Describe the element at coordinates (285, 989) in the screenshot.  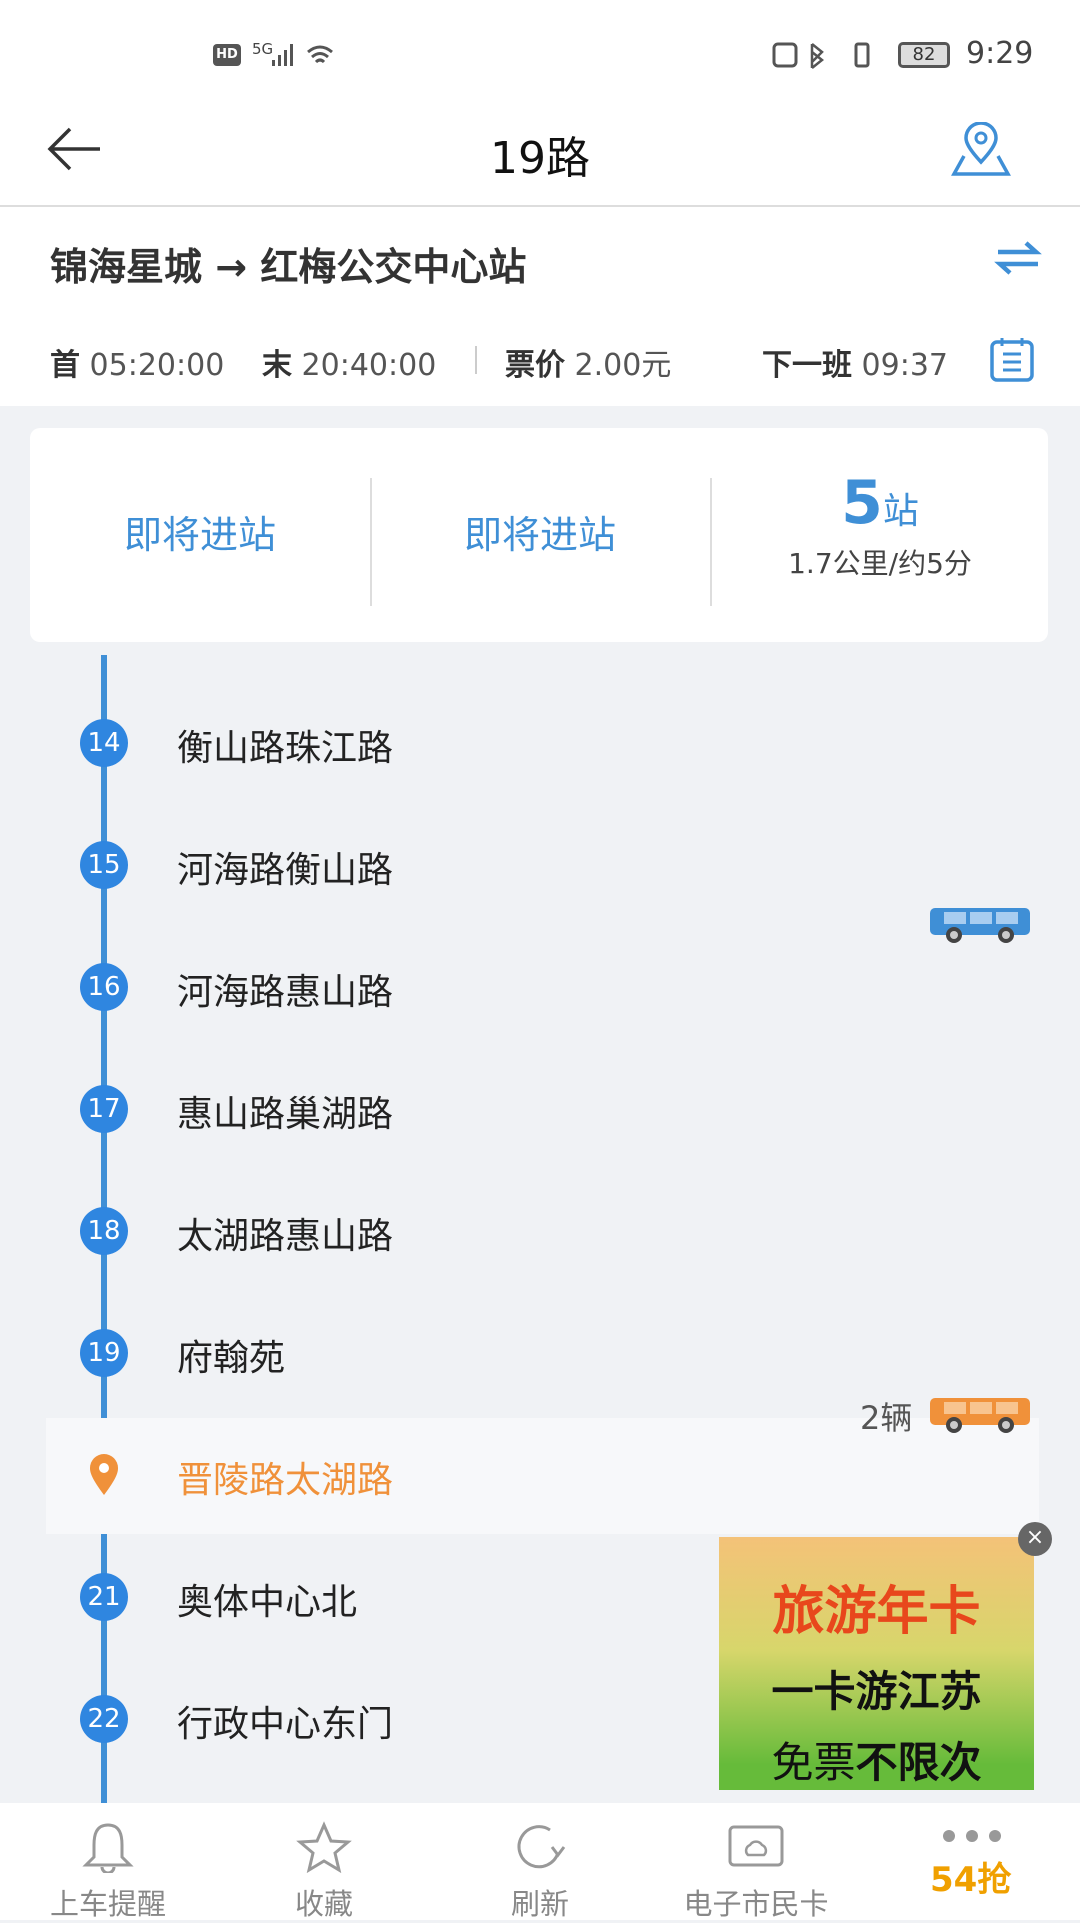
I see `station-name: 河海路惠山路` at that location.